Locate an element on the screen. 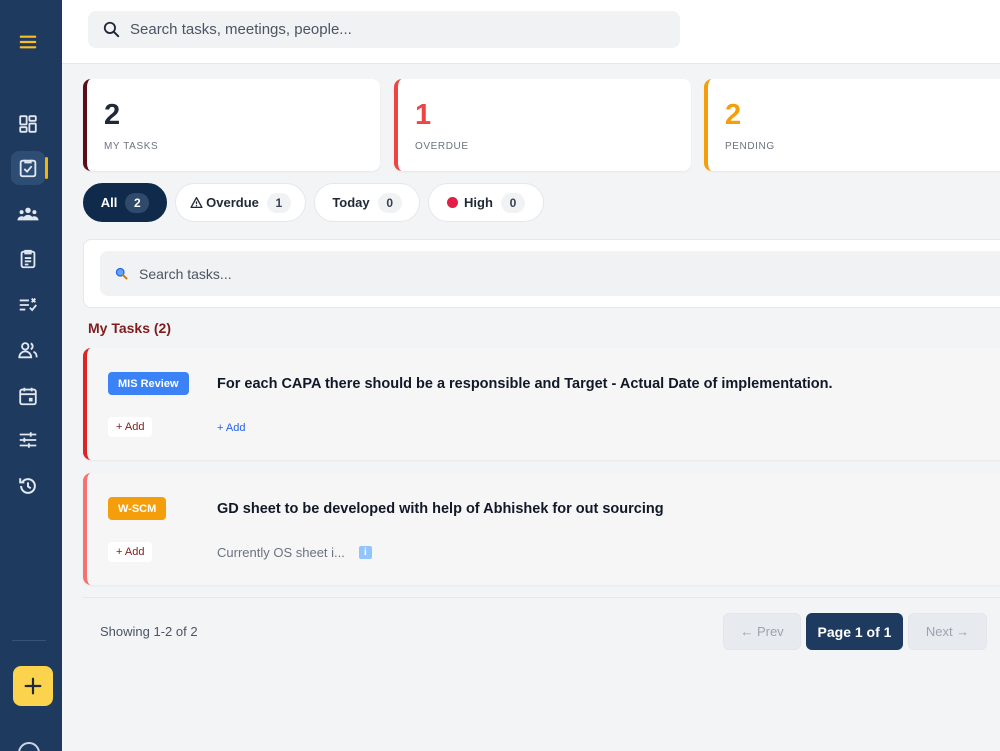 The image size is (1000, 751). calendar-icon is located at coordinates (28, 396).